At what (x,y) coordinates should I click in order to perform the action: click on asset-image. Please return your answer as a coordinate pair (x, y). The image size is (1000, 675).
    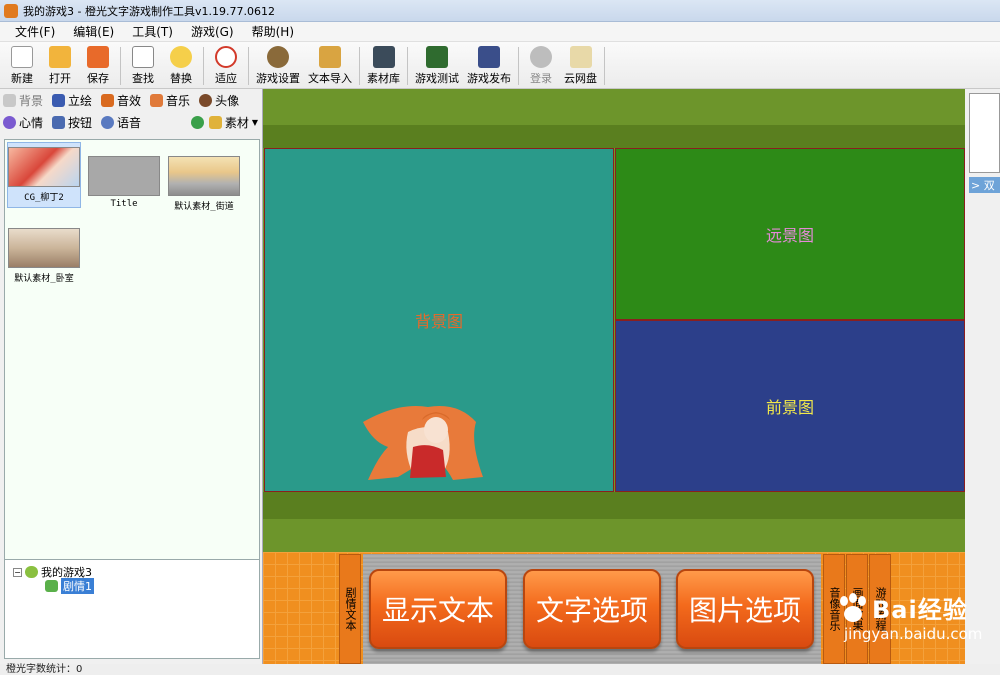
    Looking at the image, I should click on (204, 176).